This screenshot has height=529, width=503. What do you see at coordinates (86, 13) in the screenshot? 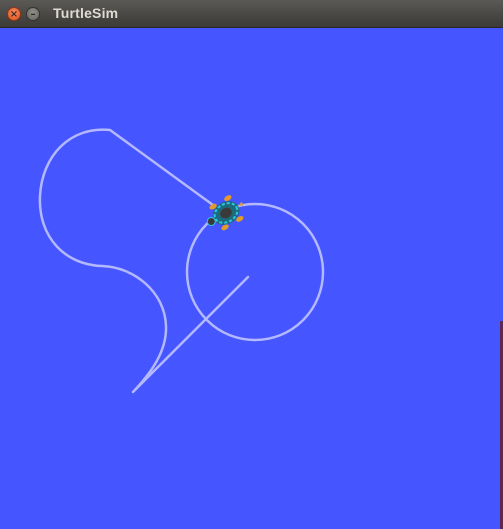
I see `window-title: TurtleSim` at bounding box center [86, 13].